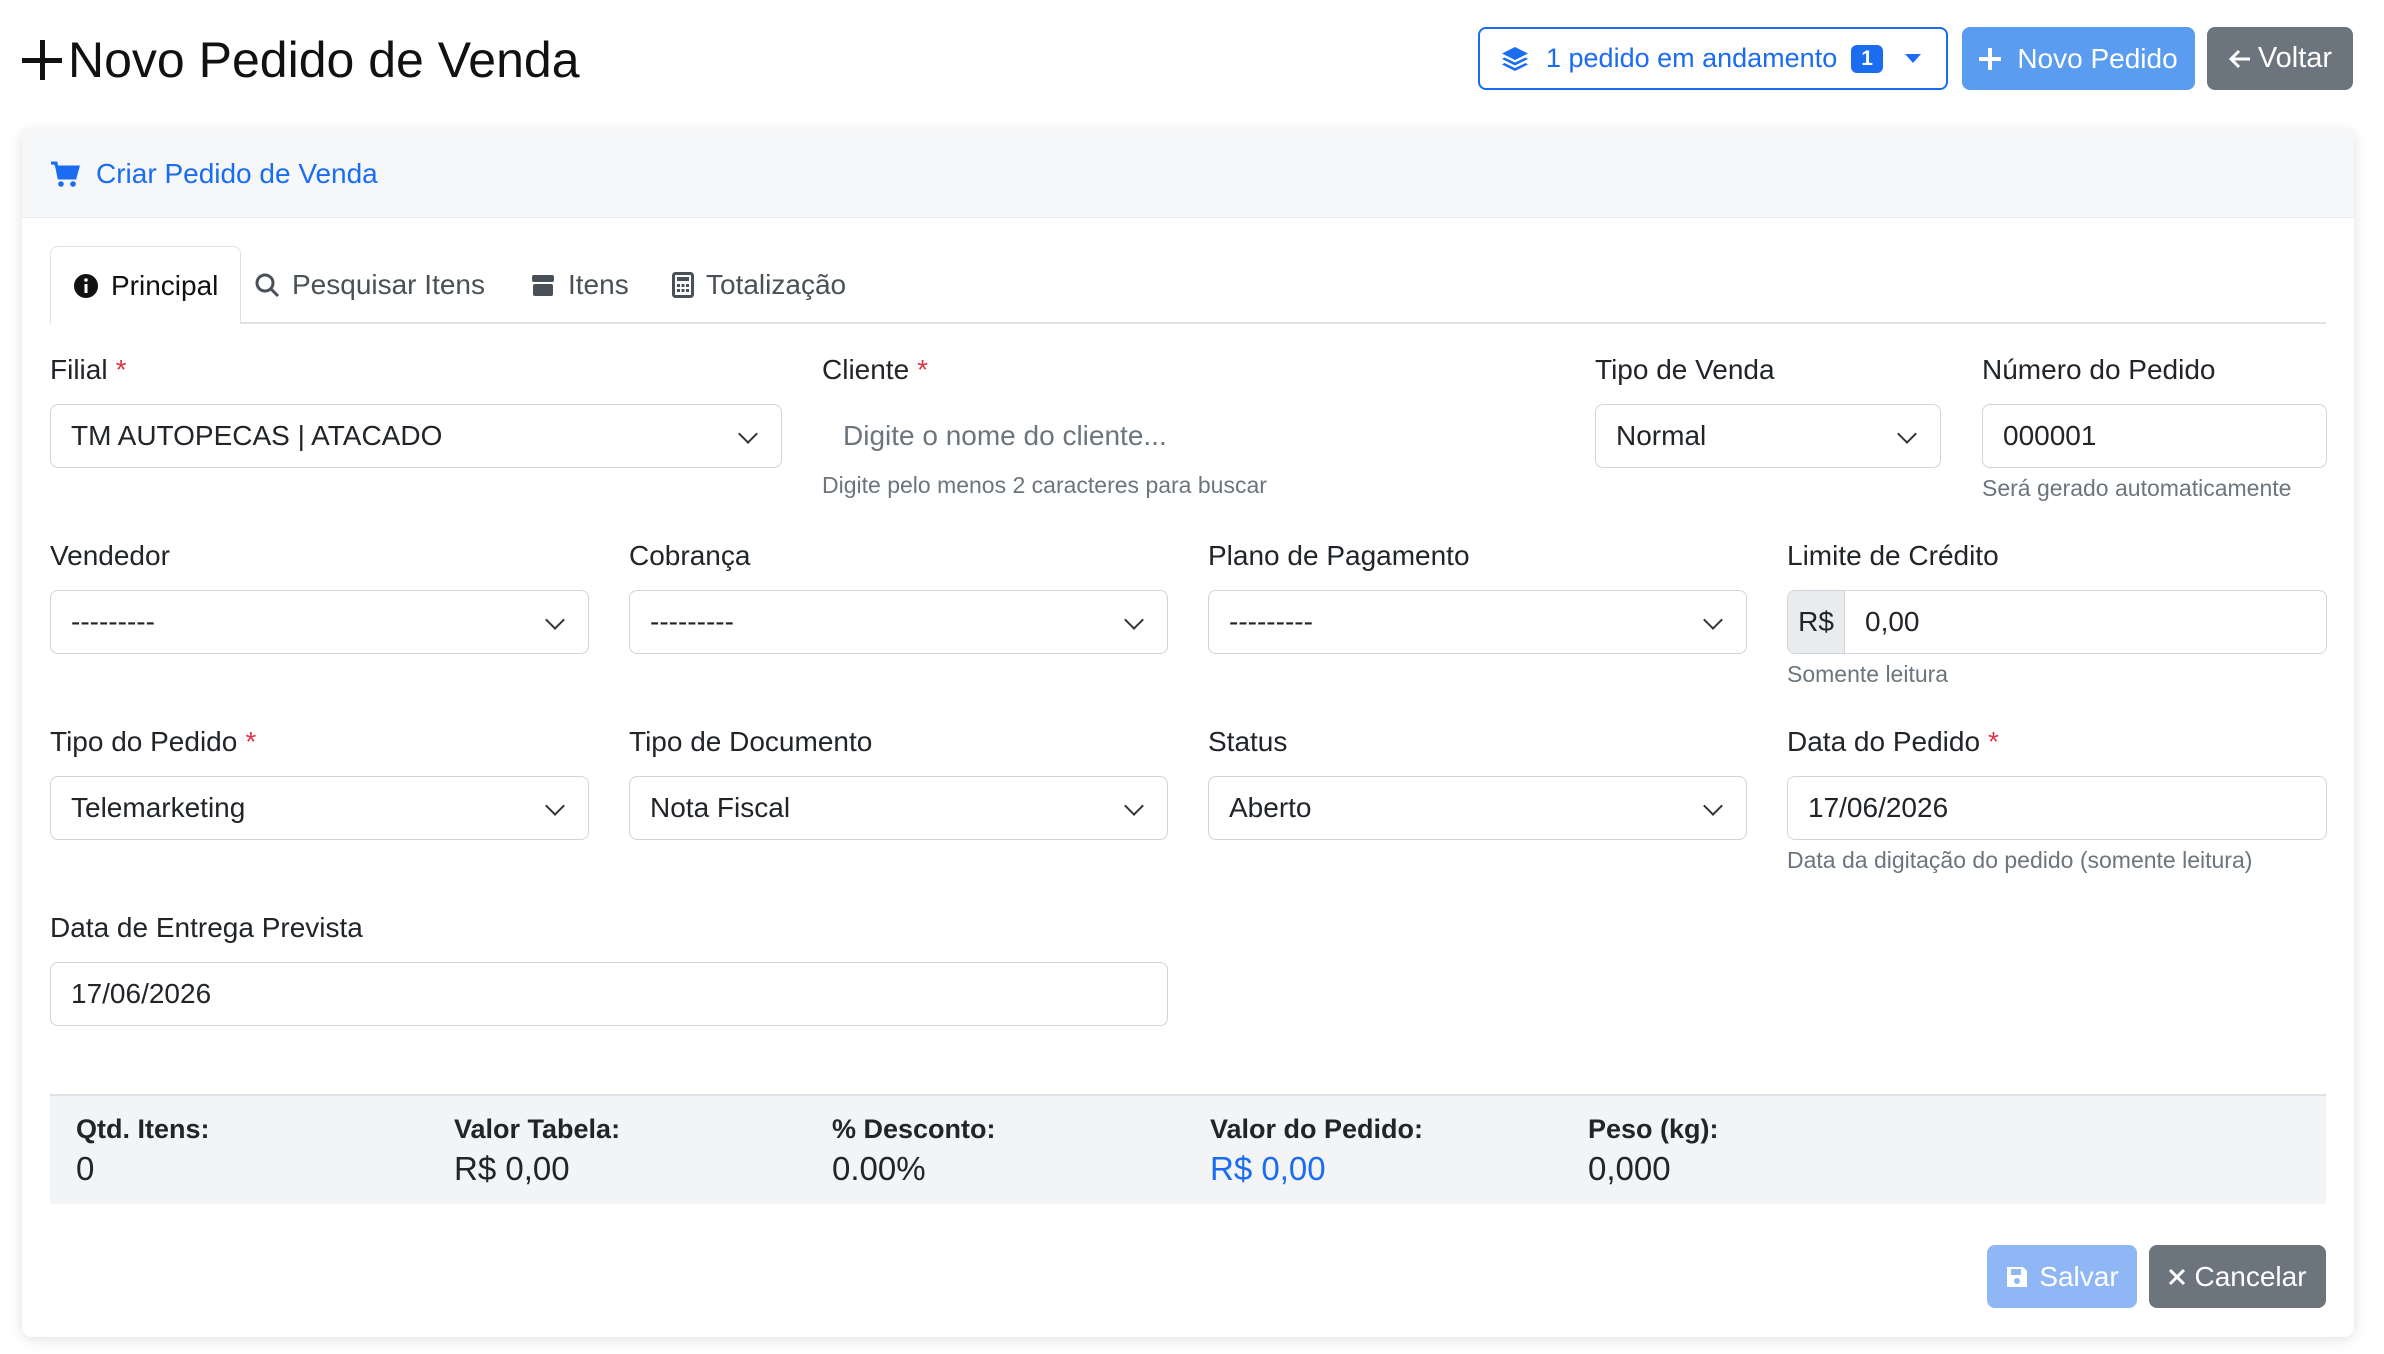  I want to click on tipo-documento-label: Tipo de Documento, so click(751, 741).